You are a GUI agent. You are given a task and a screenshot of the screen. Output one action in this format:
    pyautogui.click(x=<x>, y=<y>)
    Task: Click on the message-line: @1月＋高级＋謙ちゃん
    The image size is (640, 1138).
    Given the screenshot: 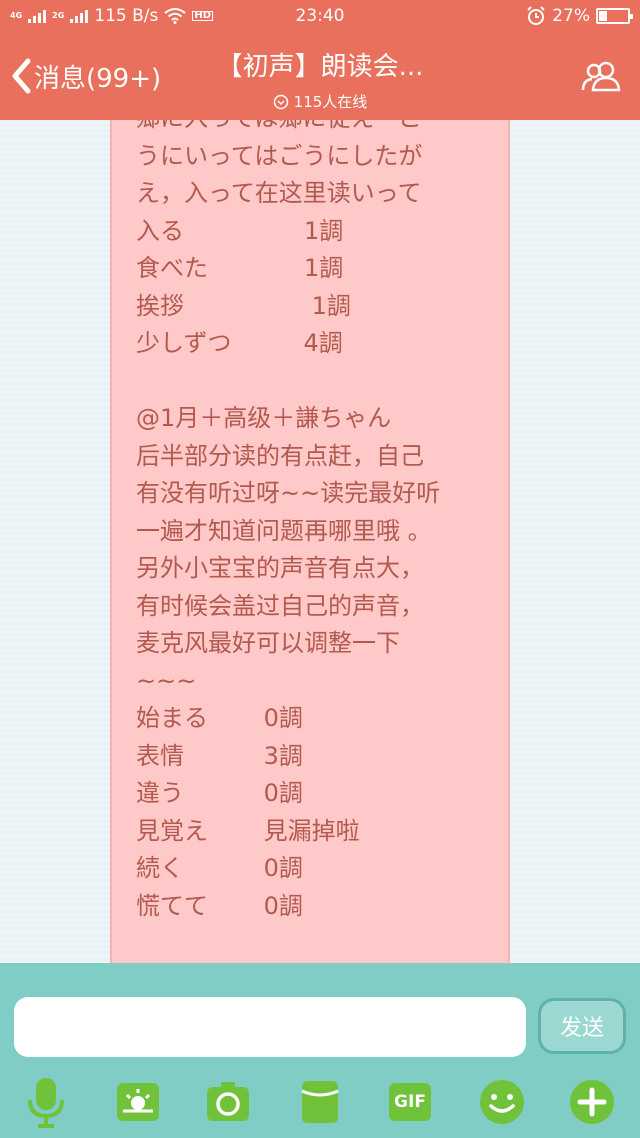 What is the action you would take?
    pyautogui.click(x=264, y=418)
    